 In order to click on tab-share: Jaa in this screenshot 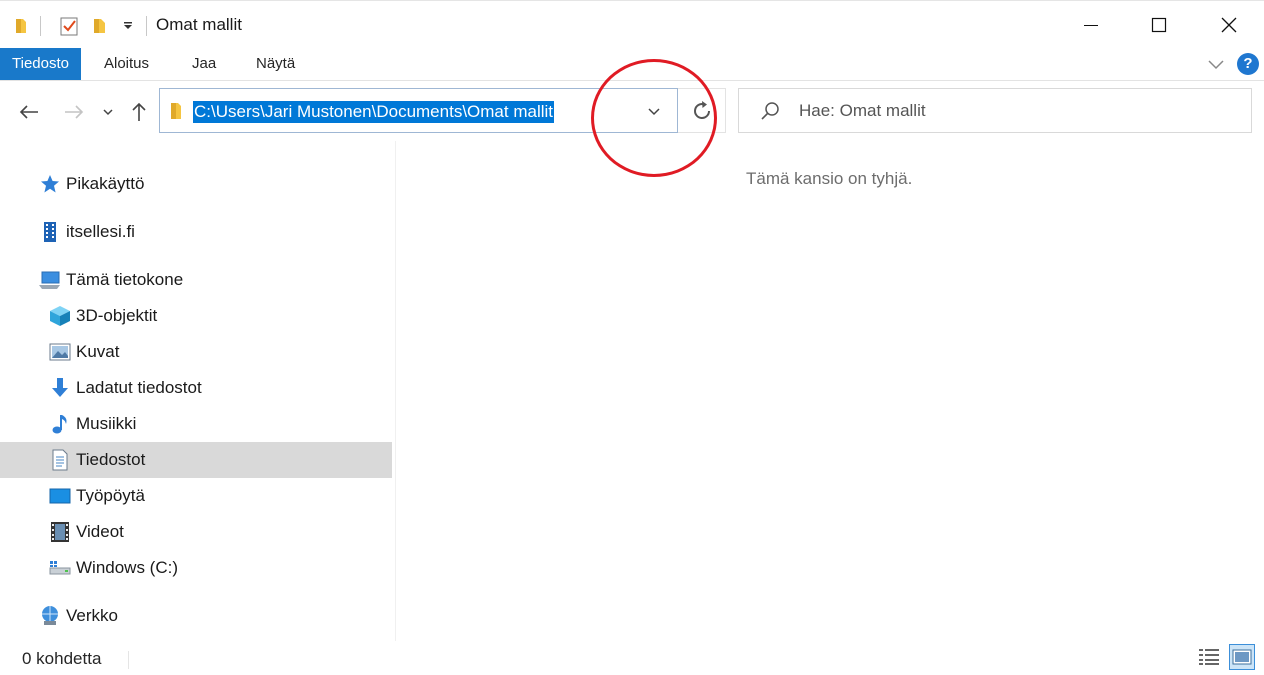, I will do `click(204, 64)`.